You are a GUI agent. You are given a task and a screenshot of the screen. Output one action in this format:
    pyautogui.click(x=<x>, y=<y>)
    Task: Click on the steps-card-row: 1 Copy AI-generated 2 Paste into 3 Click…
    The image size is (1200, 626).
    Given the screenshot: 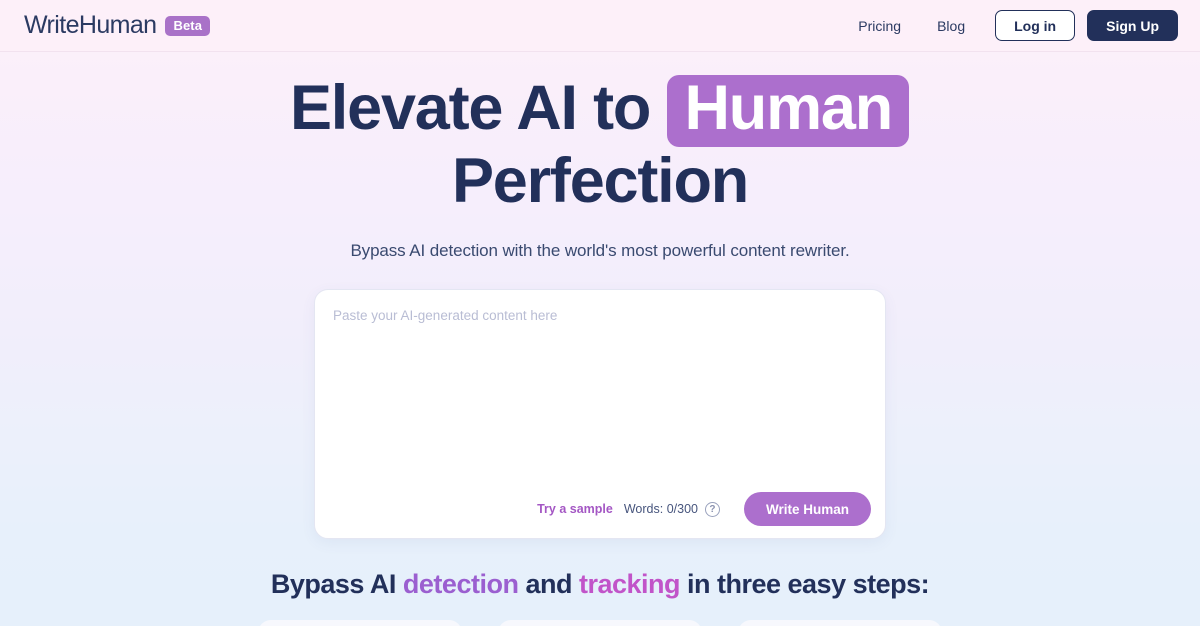 What is the action you would take?
    pyautogui.click(x=600, y=623)
    